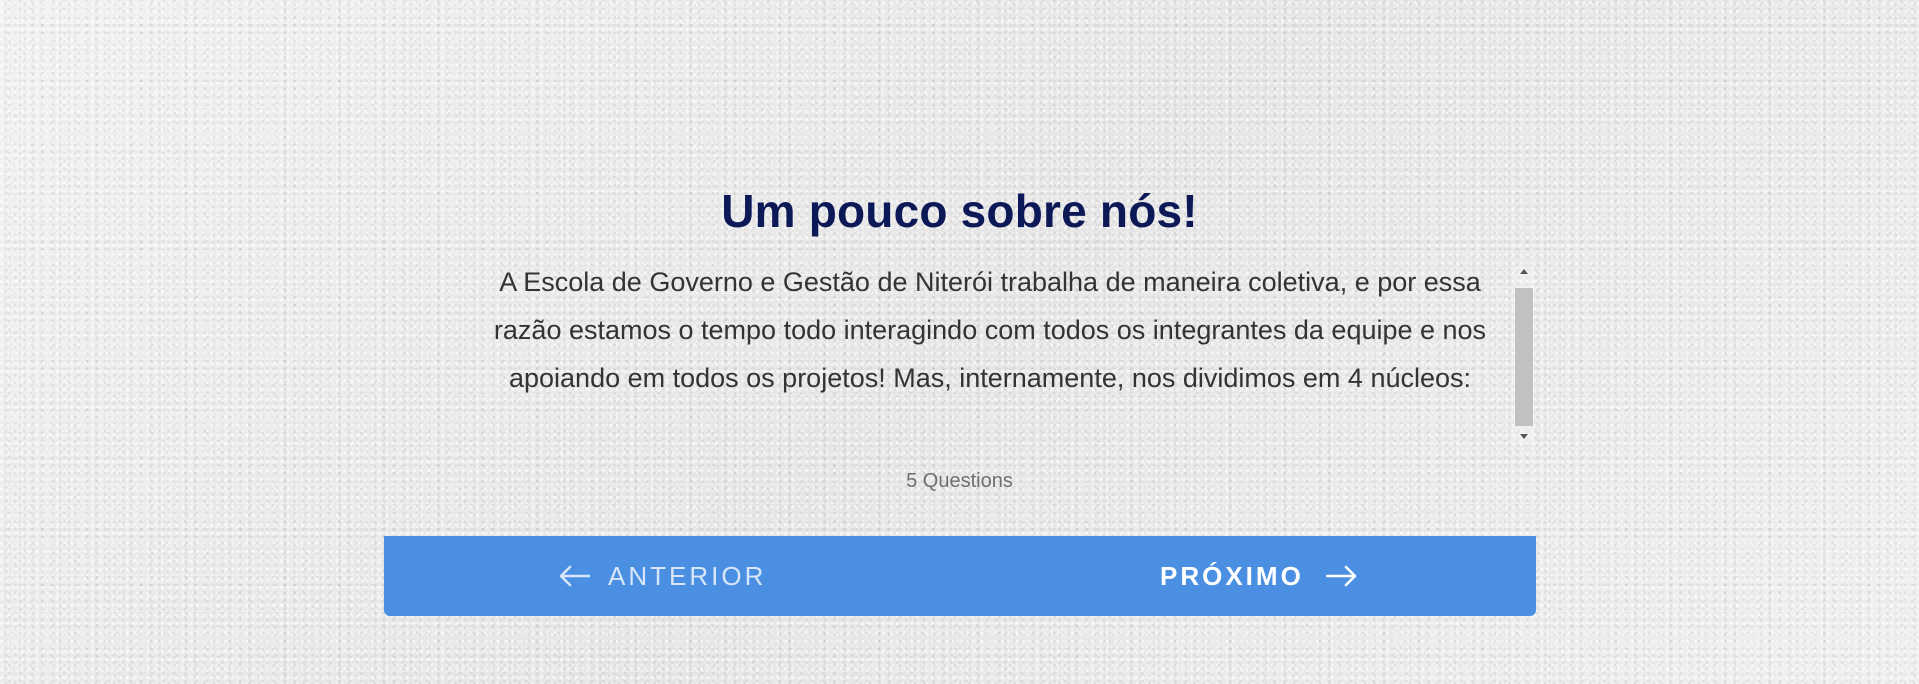 The width and height of the screenshot is (1919, 684). I want to click on page-title: Um pouco sobre nós!, so click(959, 211).